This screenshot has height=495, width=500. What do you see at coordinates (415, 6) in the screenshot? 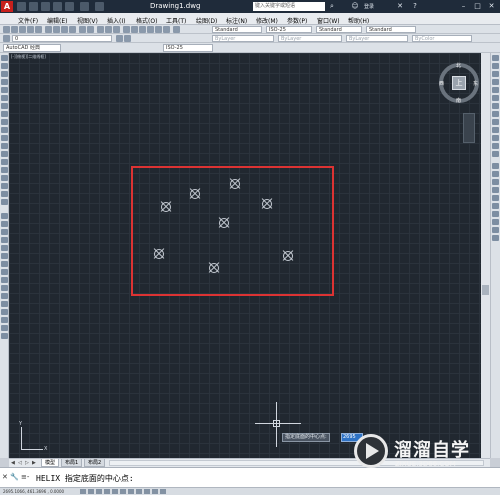
I see `help-icon: ?` at bounding box center [415, 6].